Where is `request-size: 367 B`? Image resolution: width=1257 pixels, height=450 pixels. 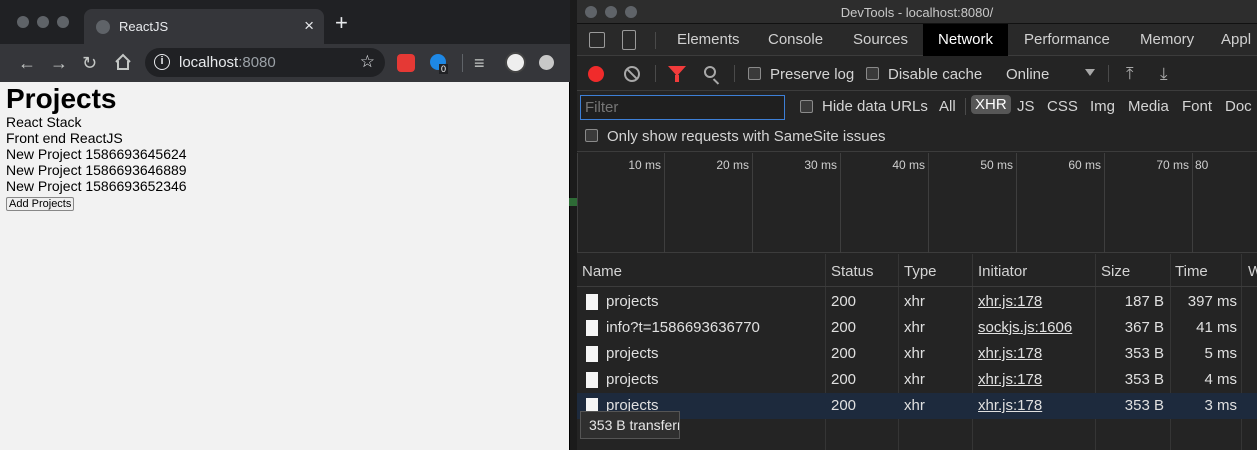 request-size: 367 B is located at coordinates (1144, 327).